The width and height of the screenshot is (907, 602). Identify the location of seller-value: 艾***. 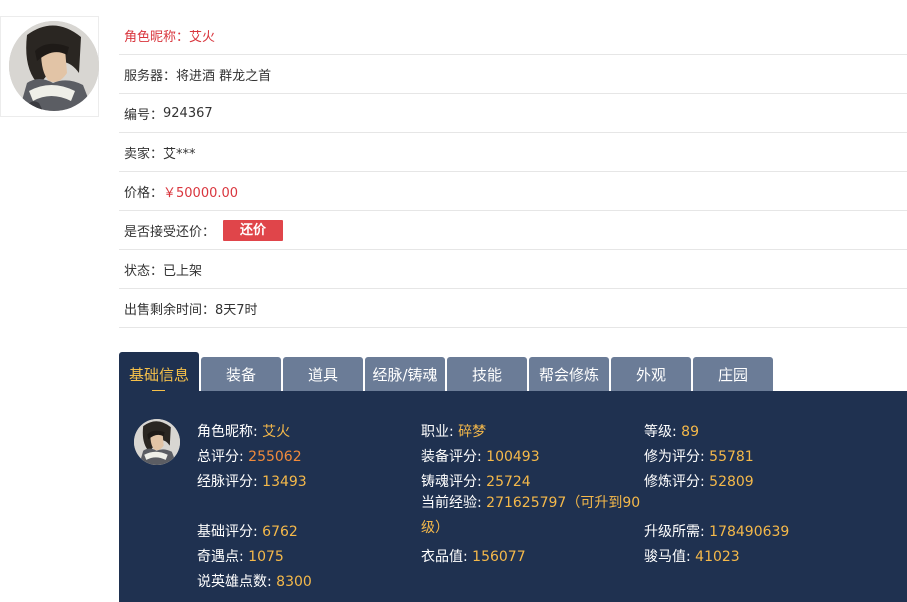
(179, 154).